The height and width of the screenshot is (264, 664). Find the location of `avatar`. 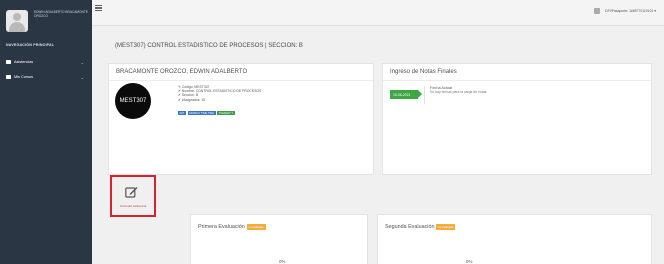

avatar is located at coordinates (17, 21).